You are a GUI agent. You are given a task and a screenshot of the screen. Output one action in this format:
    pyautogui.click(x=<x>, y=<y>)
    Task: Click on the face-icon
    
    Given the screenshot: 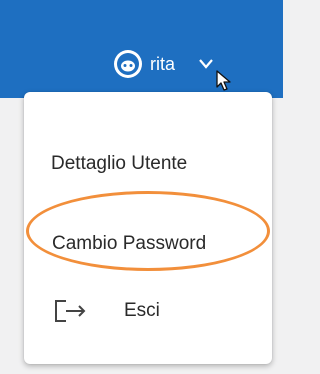 What is the action you would take?
    pyautogui.click(x=128, y=64)
    